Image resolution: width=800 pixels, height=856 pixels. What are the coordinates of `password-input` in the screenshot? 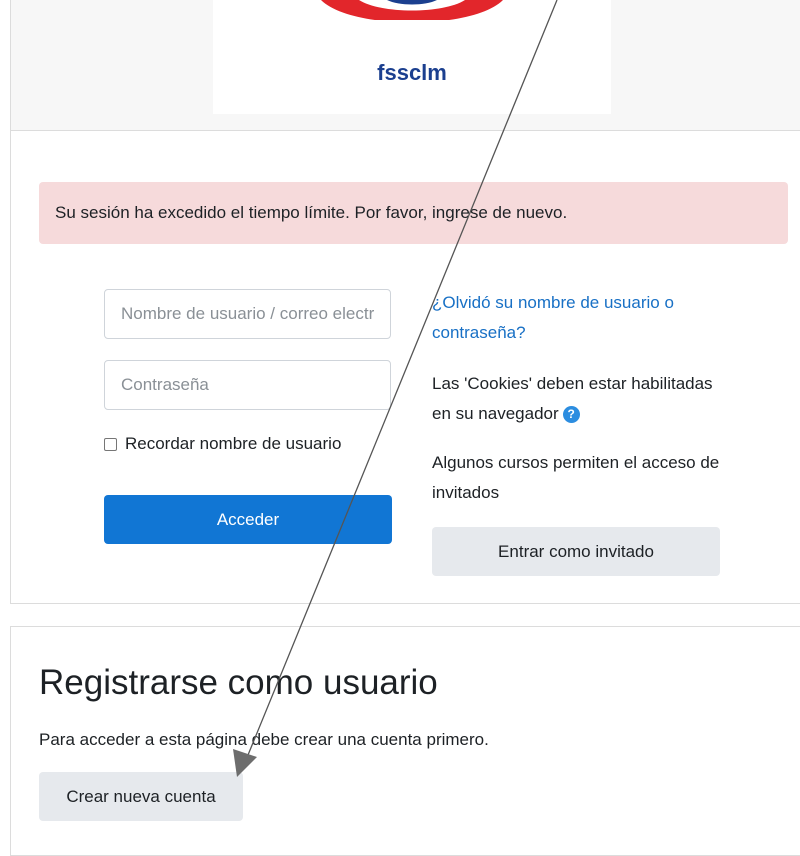 It's located at (247, 385).